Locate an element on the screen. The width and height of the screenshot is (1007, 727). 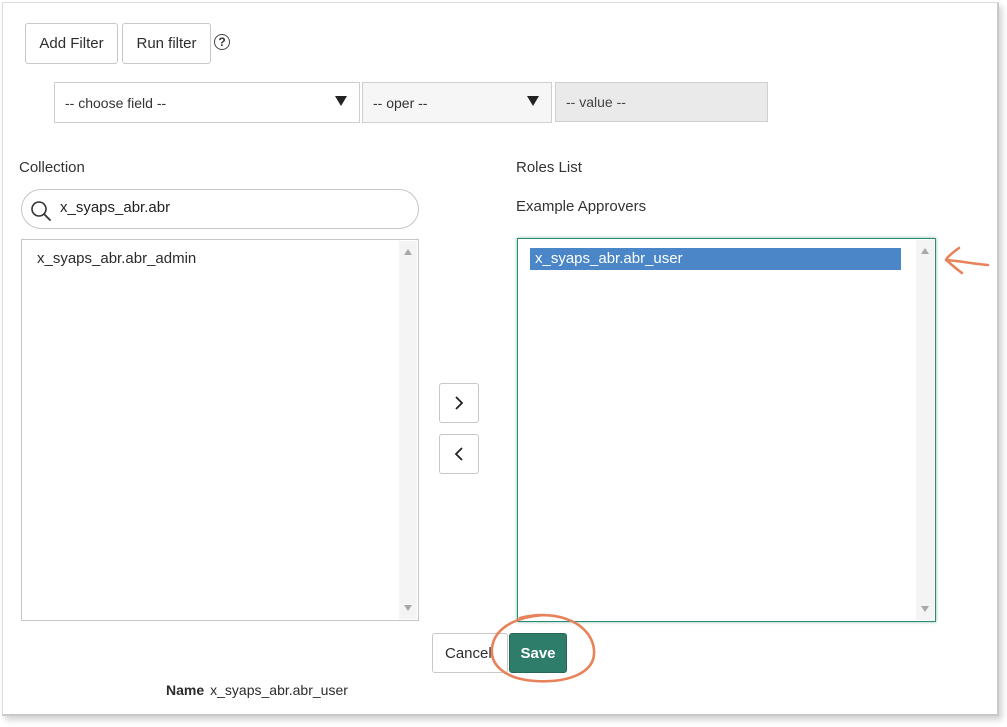
collection-search is located at coordinates (220, 209).